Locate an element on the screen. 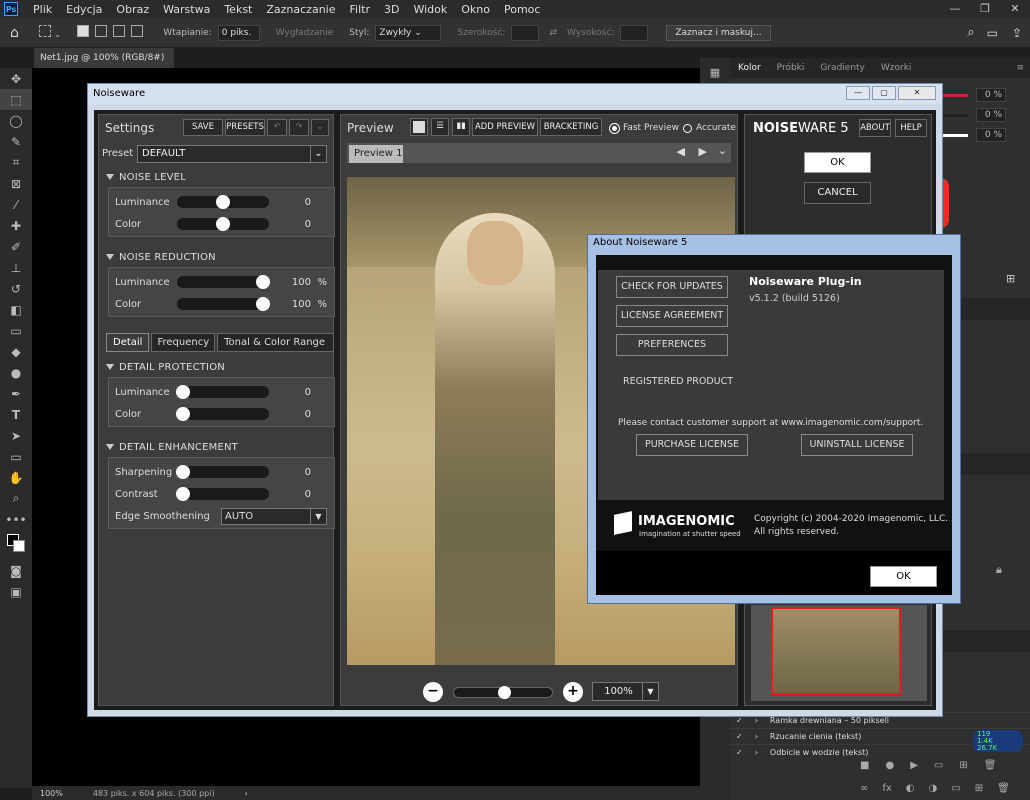 The image size is (1030, 800). record-icon: ● is located at coordinates (889, 765).